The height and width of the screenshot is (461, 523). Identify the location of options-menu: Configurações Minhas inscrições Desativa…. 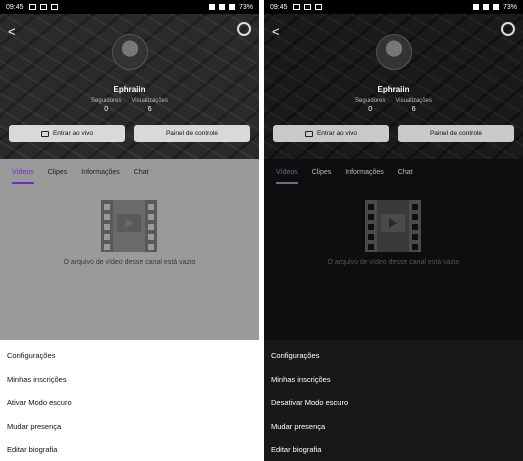
(393, 400).